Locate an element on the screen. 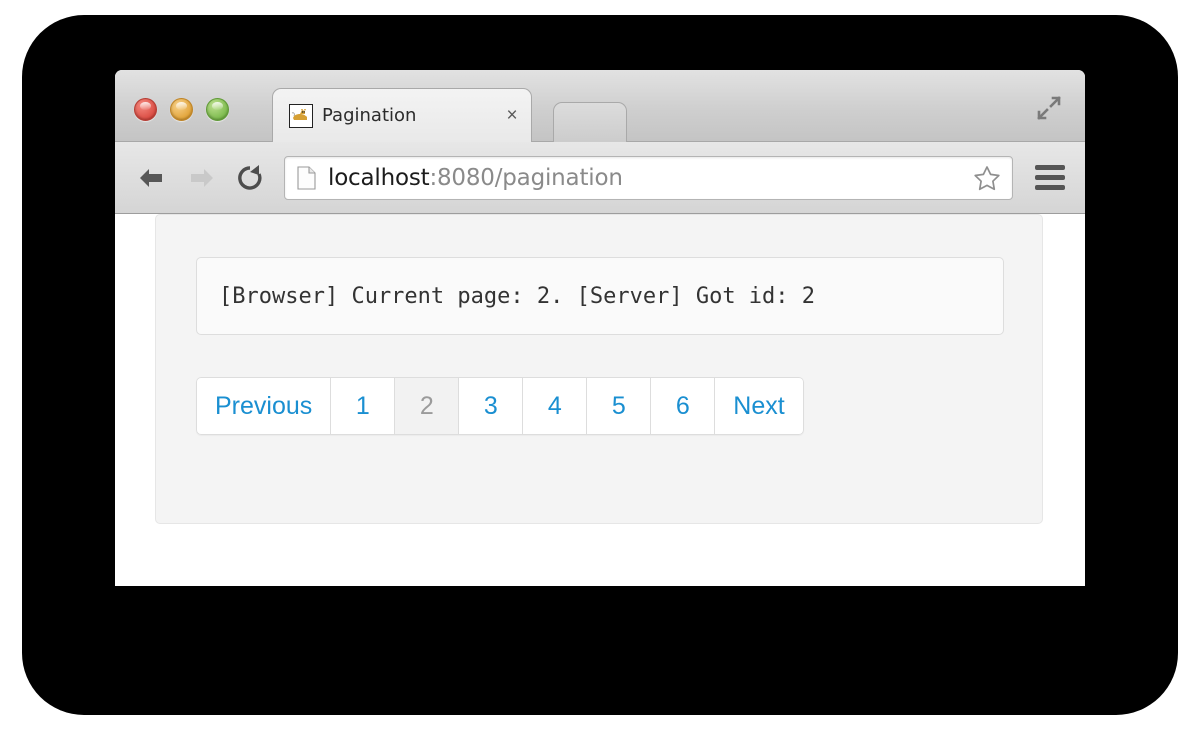 The image size is (1198, 744). url-host: localhost is located at coordinates (379, 177).